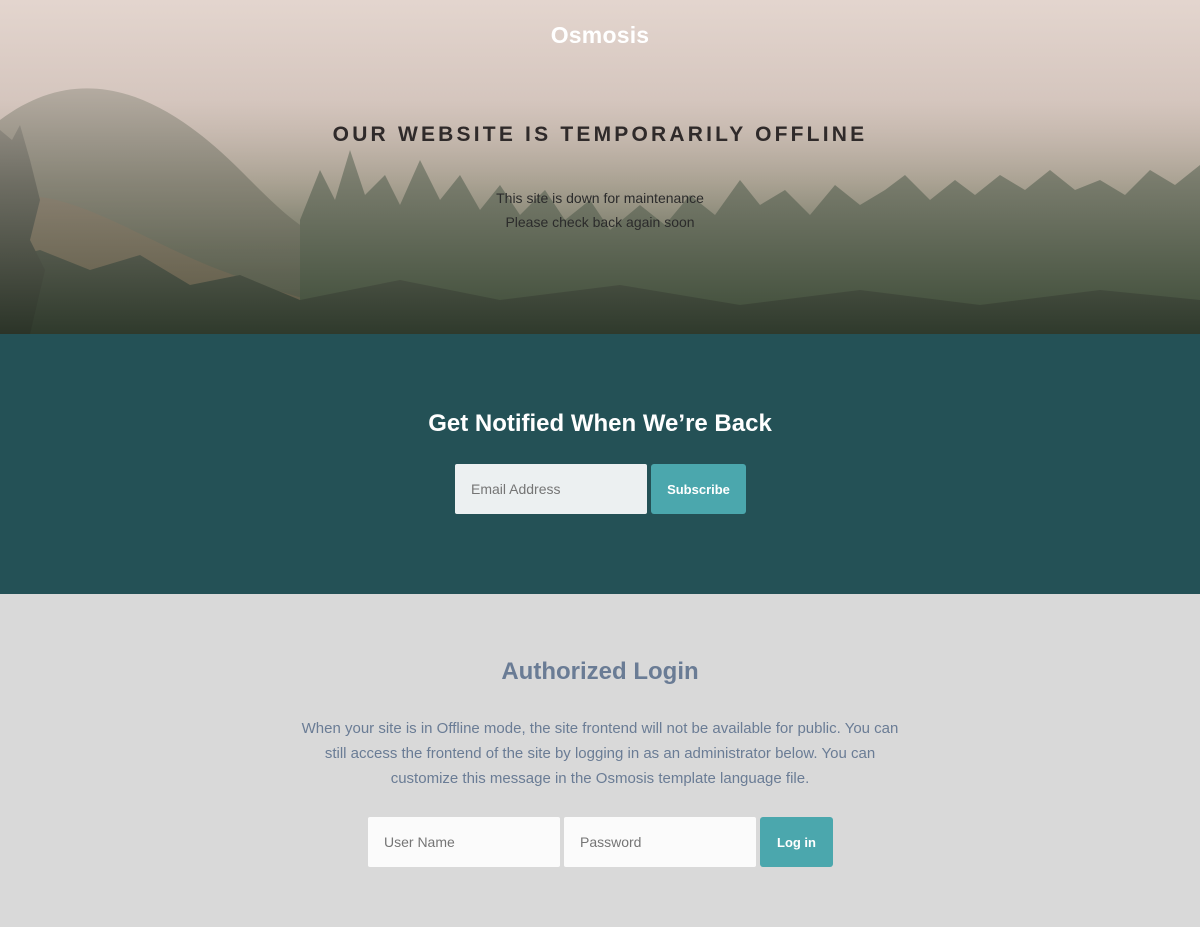 The height and width of the screenshot is (927, 1200). Describe the element at coordinates (551, 489) in the screenshot. I see `email-input` at that location.